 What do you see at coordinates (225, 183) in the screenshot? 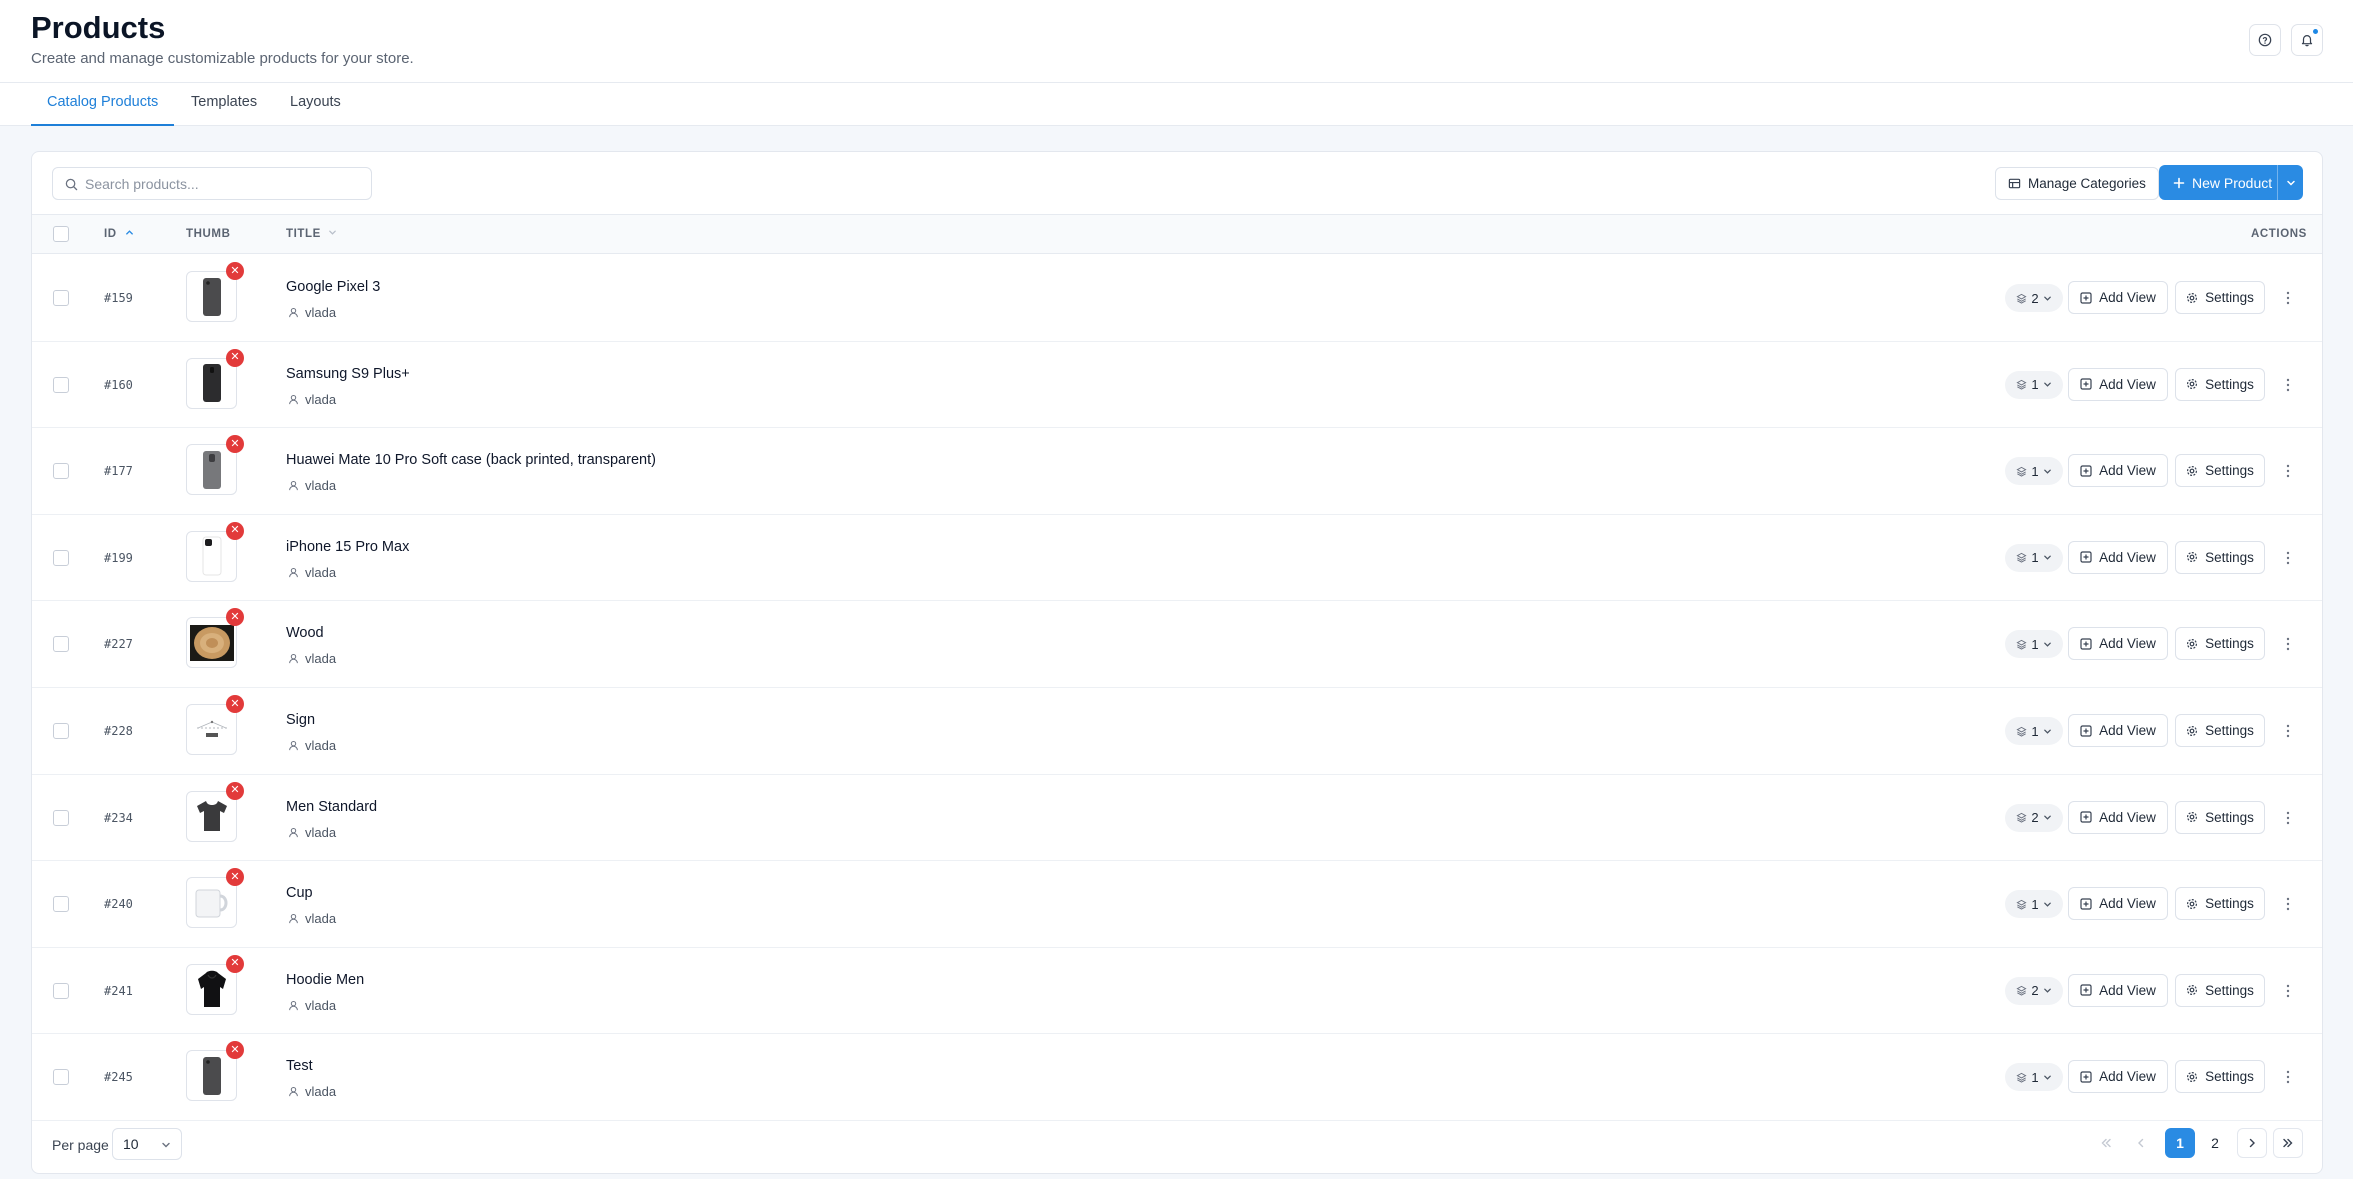
I see `search-input` at bounding box center [225, 183].